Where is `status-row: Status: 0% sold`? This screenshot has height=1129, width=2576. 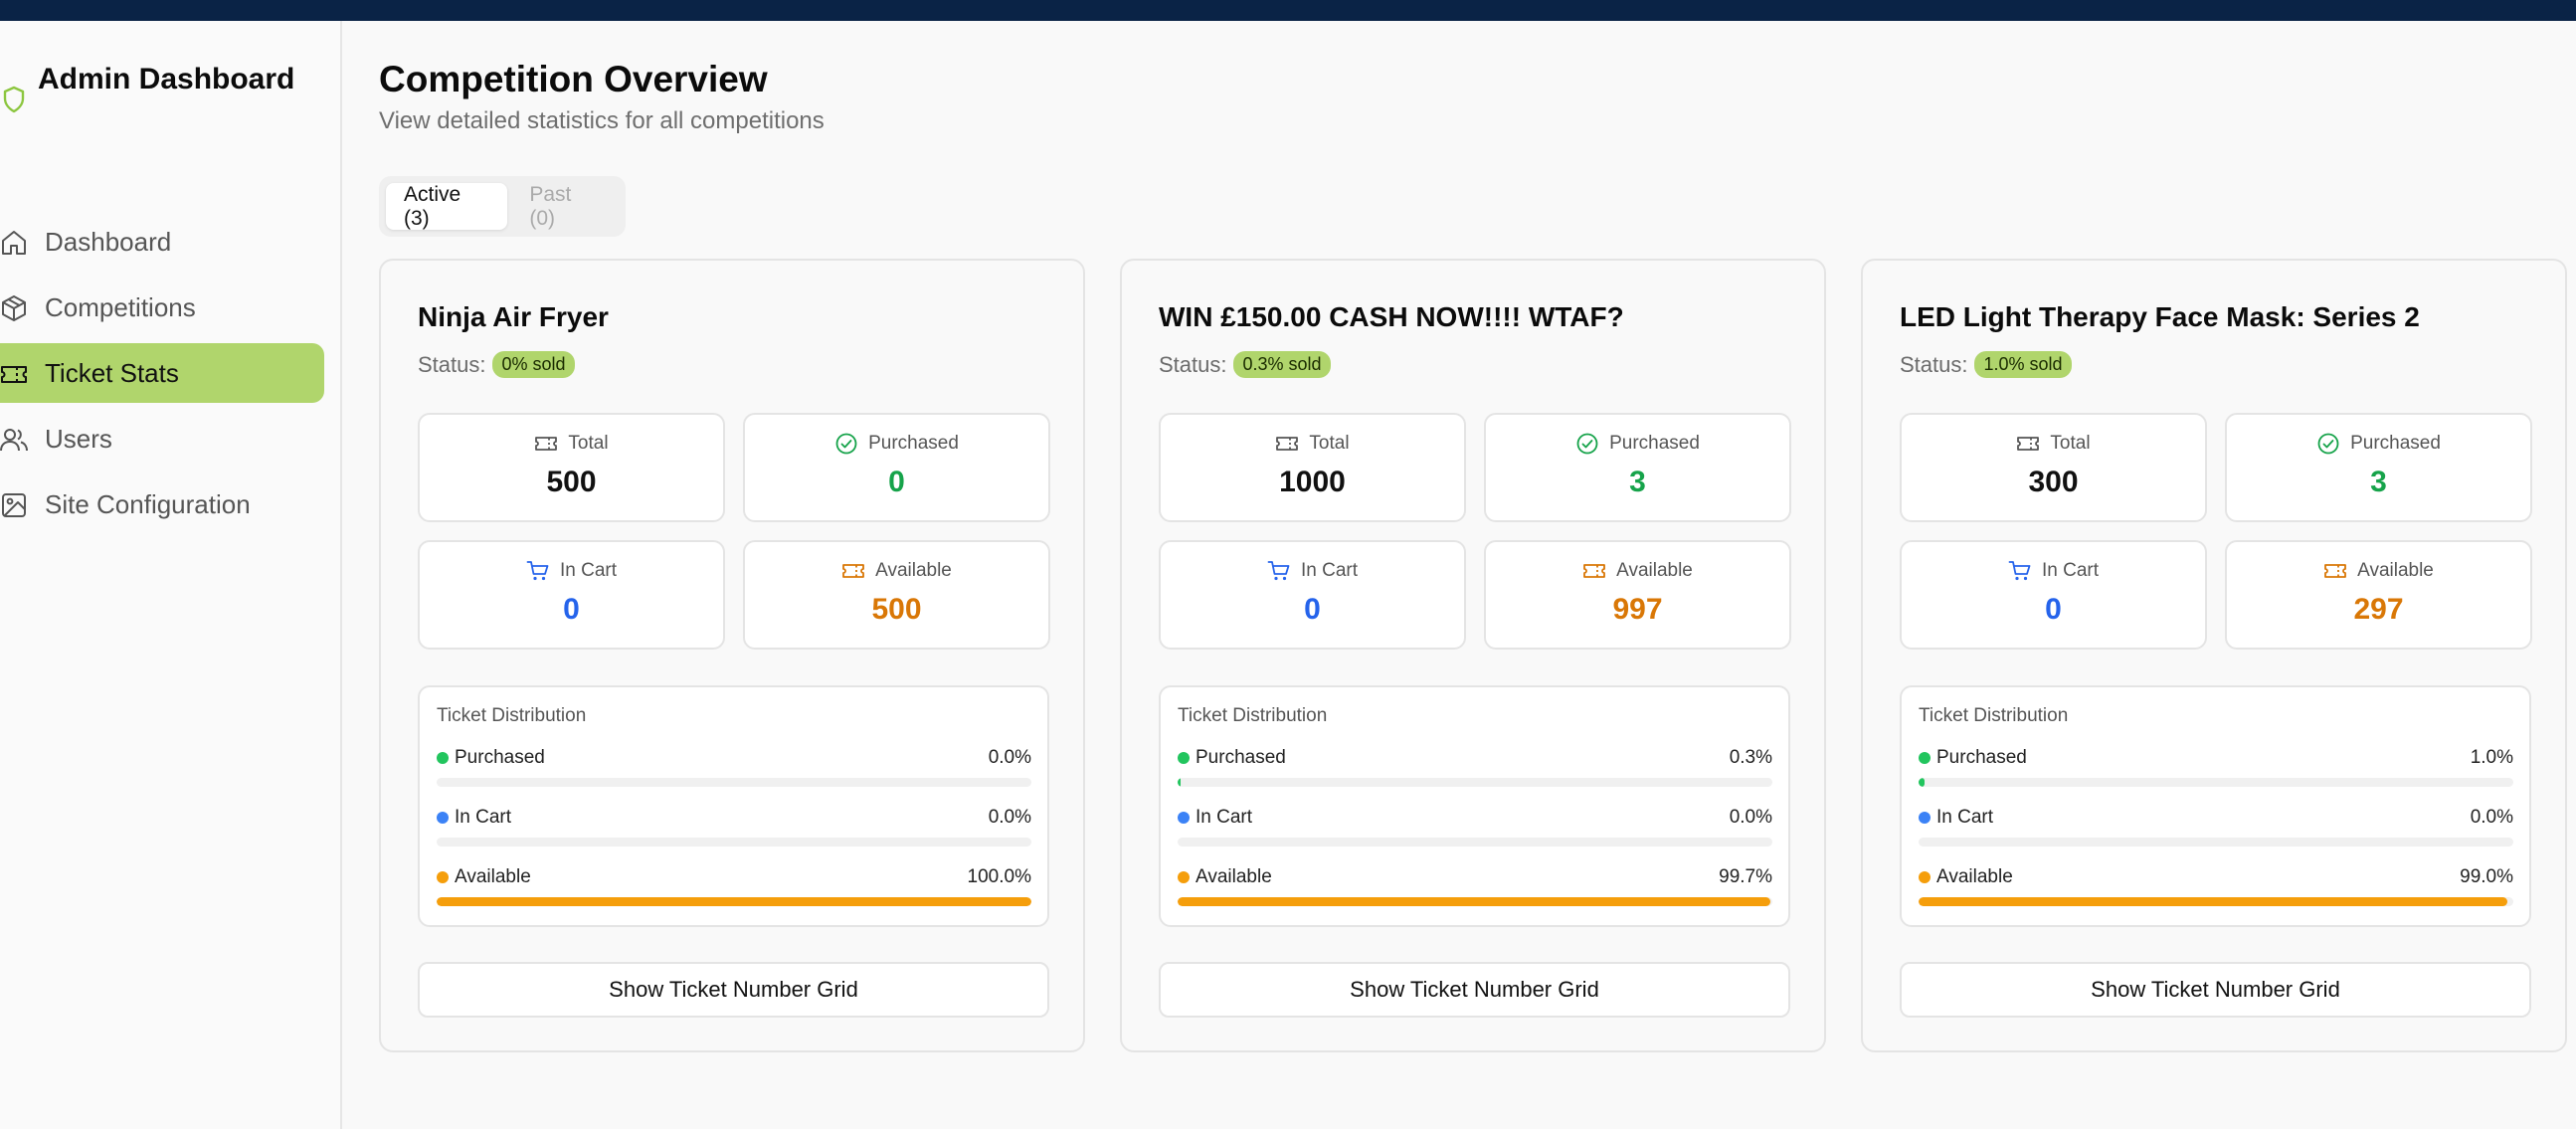 status-row: Status: 0% sold is located at coordinates (496, 364).